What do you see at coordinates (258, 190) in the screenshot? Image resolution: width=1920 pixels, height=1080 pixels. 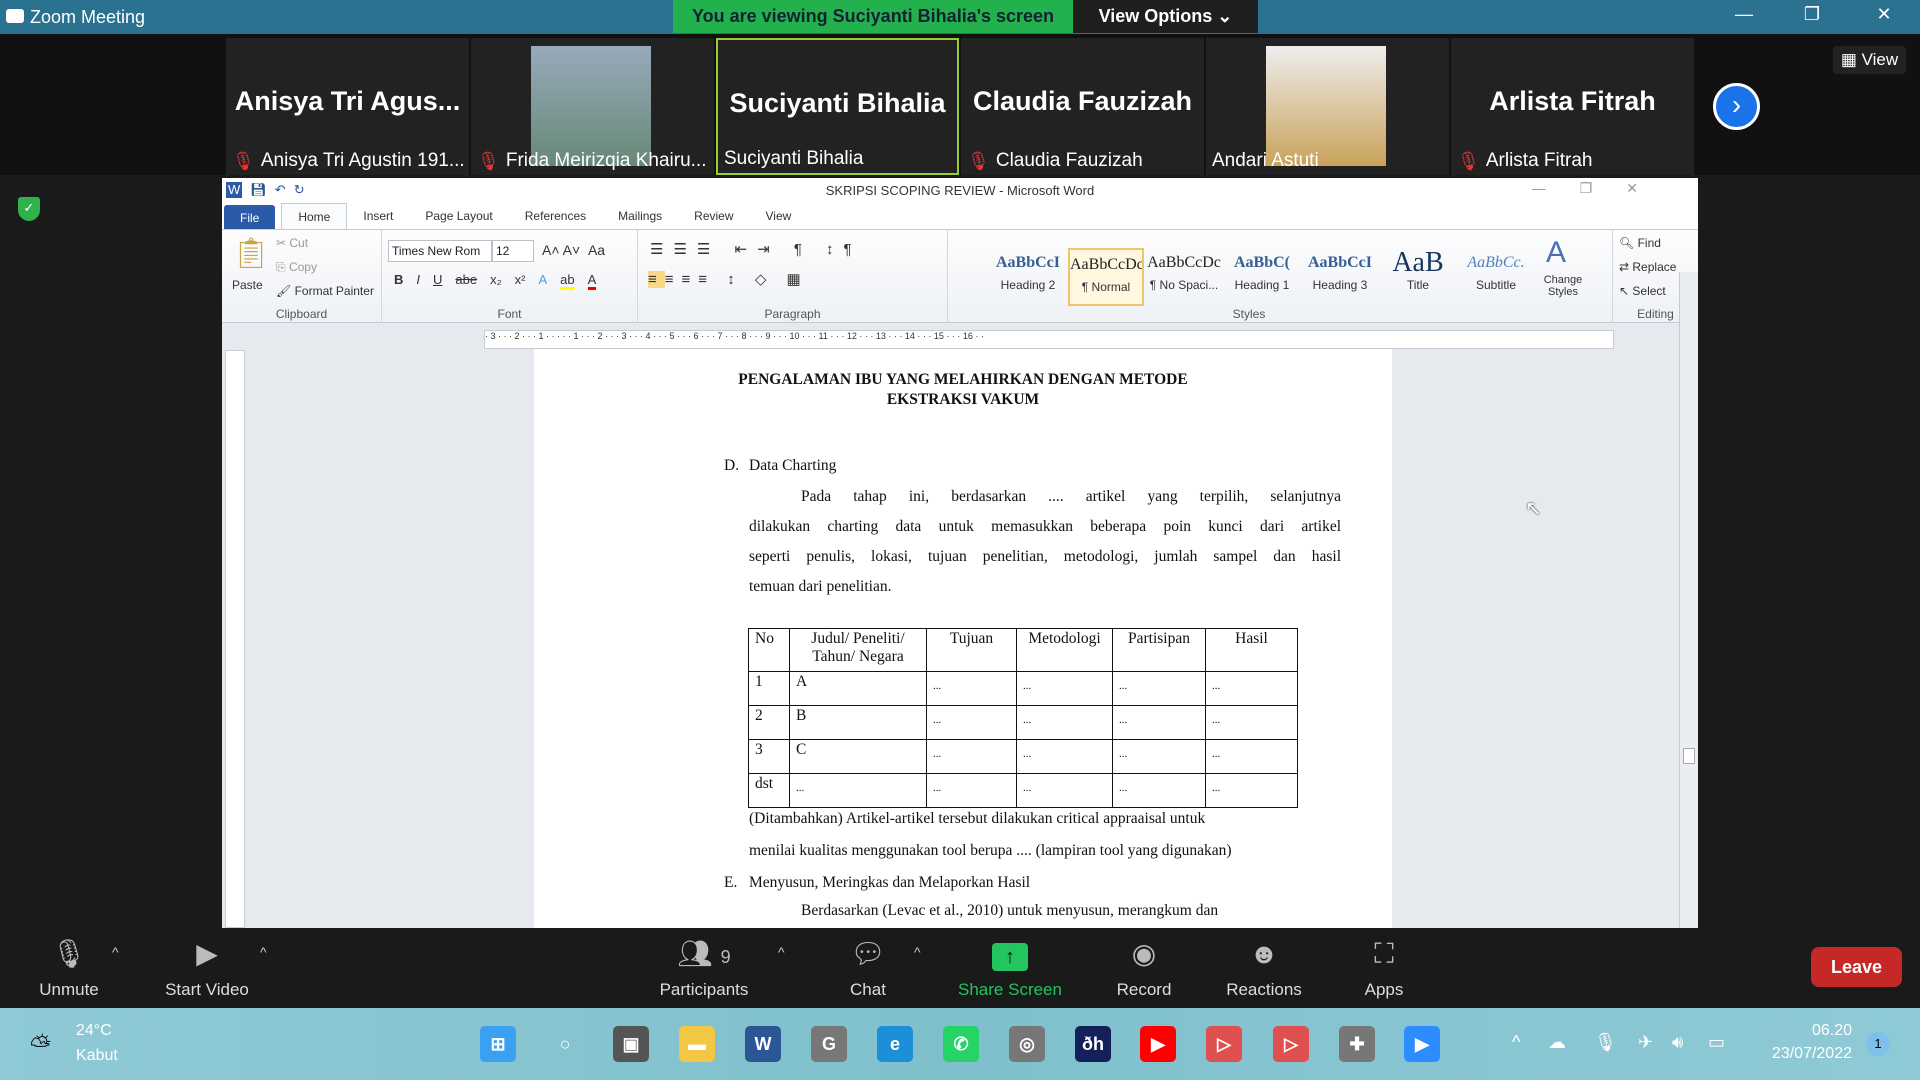 I see `save-icon: 💾︎` at bounding box center [258, 190].